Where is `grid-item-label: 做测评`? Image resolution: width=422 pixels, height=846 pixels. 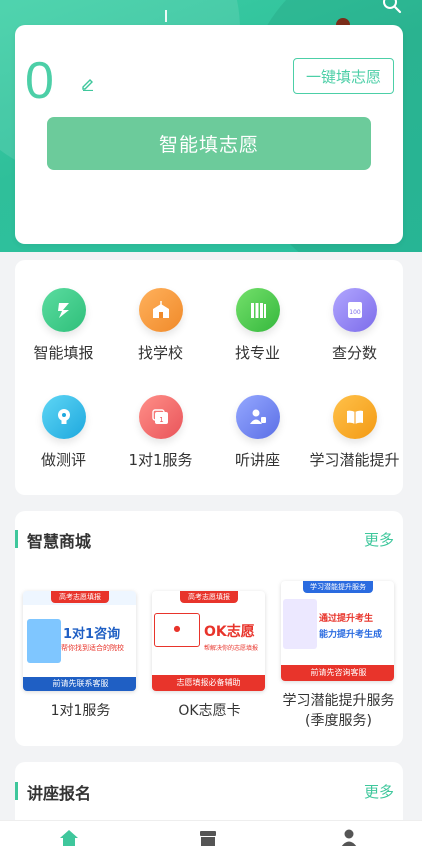
grid-item-label: 做测评 is located at coordinates (63, 460).